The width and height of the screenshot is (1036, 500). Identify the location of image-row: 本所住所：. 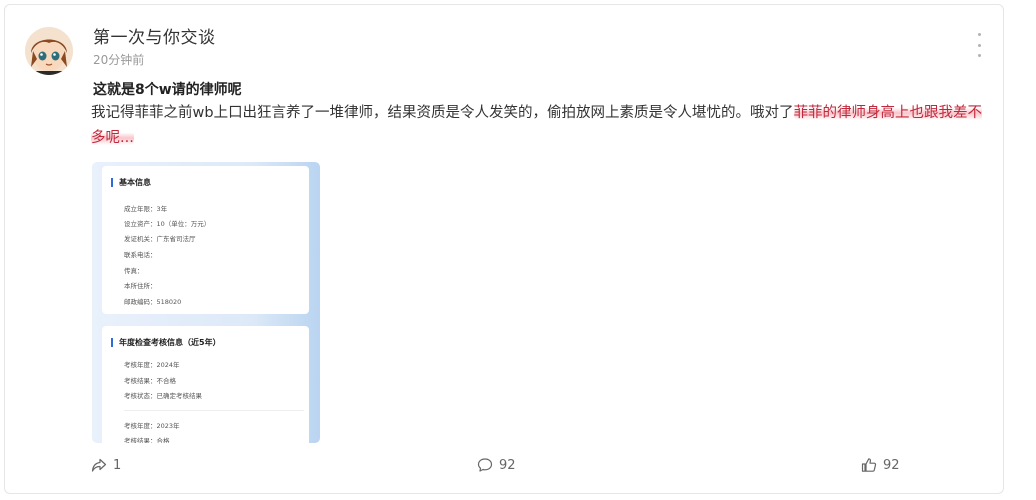
(140, 286).